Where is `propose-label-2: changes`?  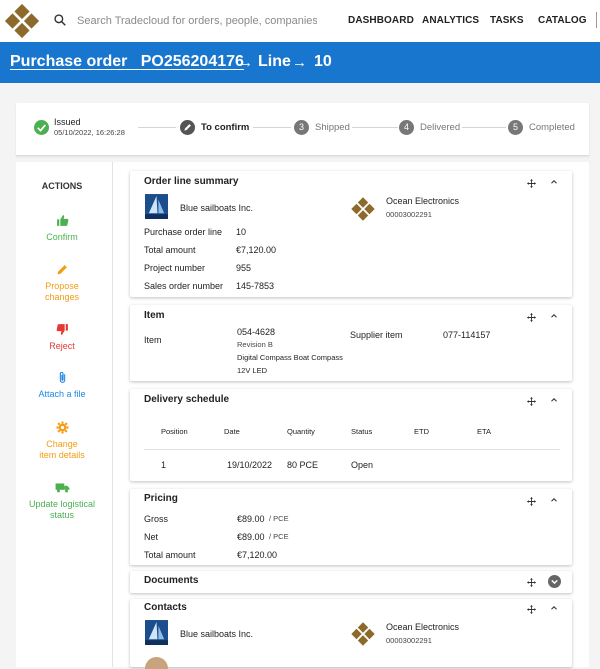 propose-label-2: changes is located at coordinates (62, 297).